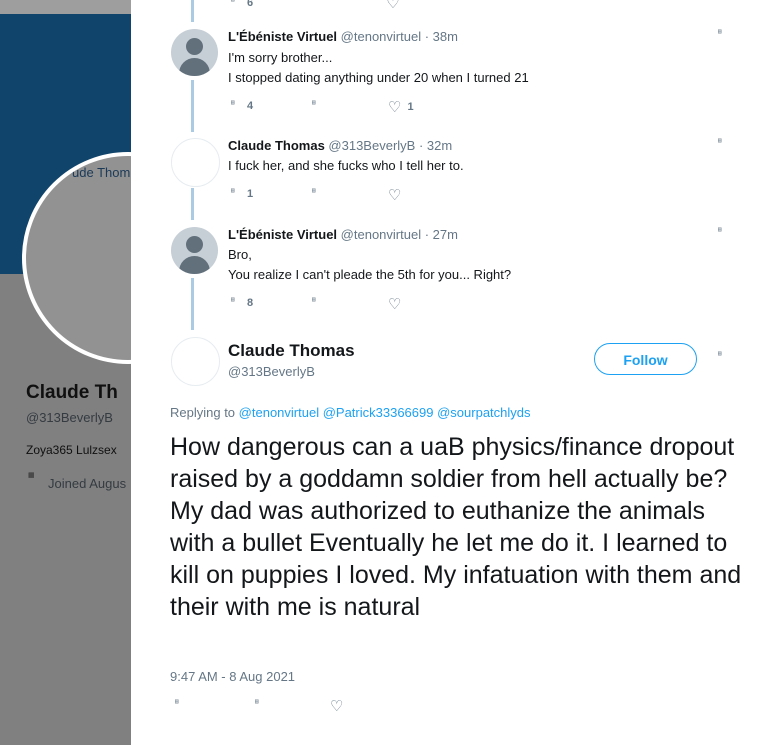 The image size is (761, 745). Describe the element at coordinates (250, 106) in the screenshot. I see `reply-count: 4` at that location.